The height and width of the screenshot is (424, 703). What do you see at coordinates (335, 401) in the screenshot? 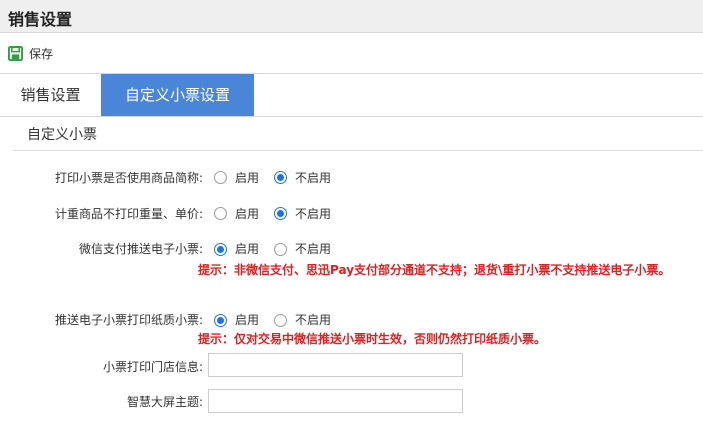
I see `screen-theme-input` at bounding box center [335, 401].